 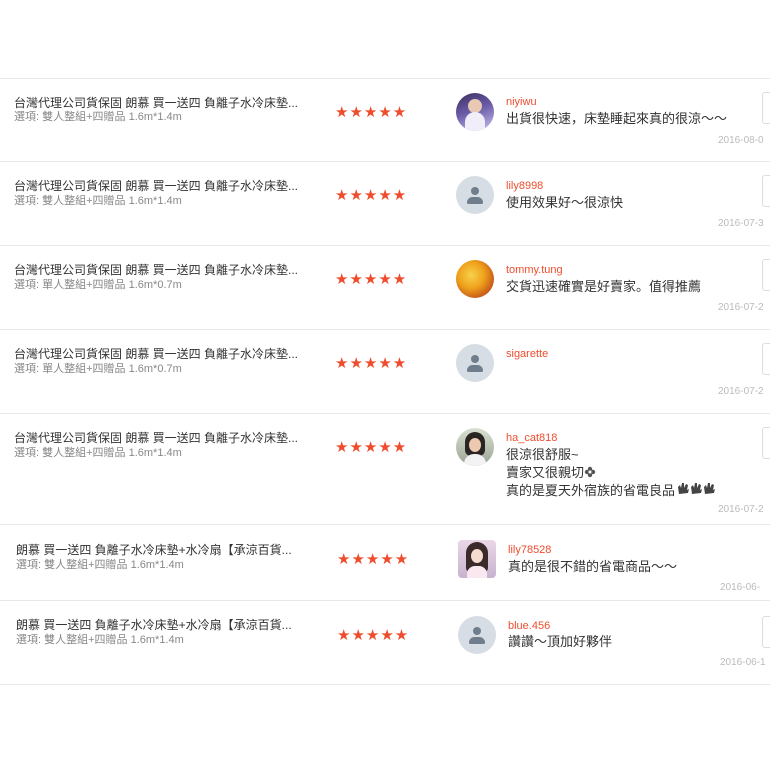 What do you see at coordinates (593, 566) in the screenshot?
I see `review-comment: 真的是很不錯的省電商品～～` at bounding box center [593, 566].